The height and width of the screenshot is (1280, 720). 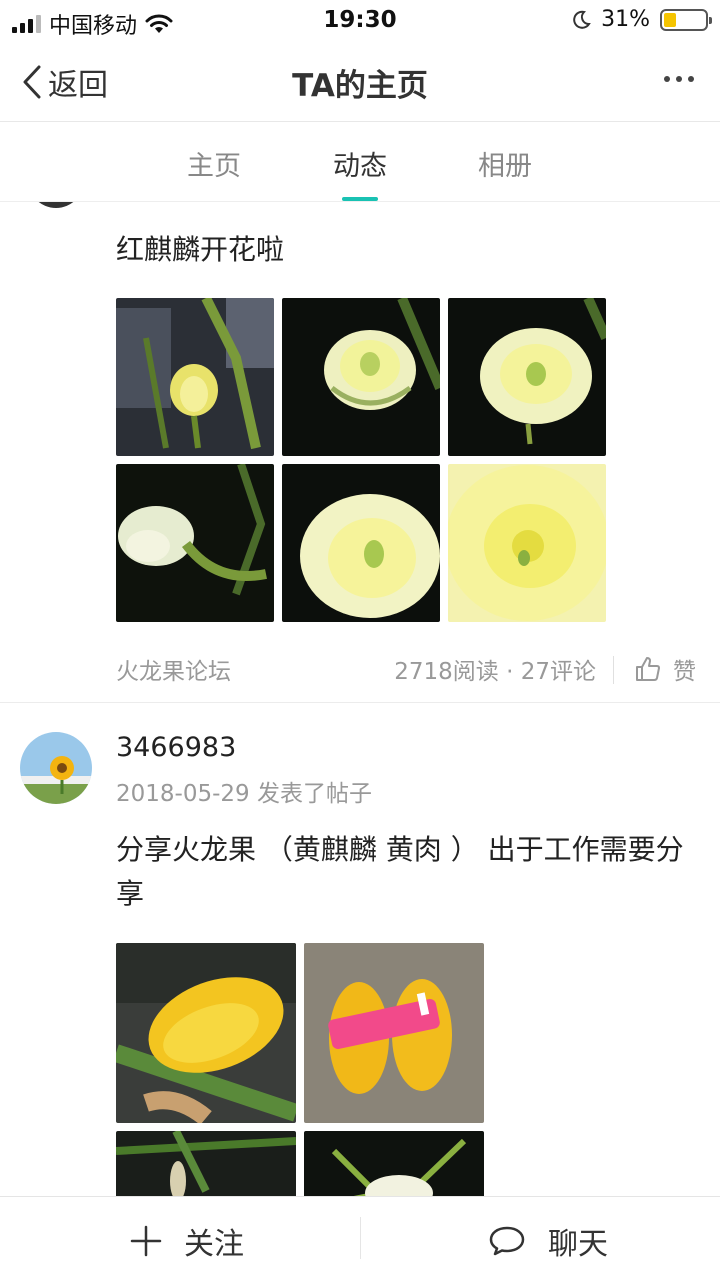 I want to click on follow-label: 关注, so click(x=214, y=1244).